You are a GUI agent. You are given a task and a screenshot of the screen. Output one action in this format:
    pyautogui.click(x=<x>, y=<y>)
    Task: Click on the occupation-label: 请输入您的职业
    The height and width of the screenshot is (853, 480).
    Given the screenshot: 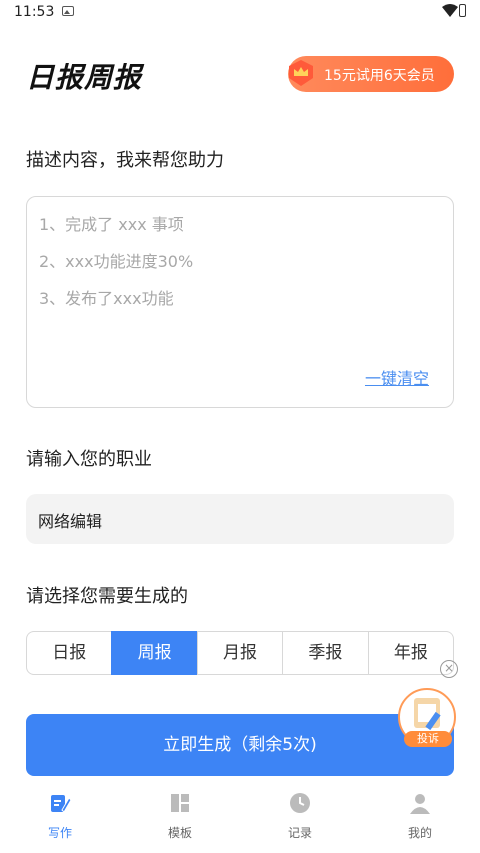 What is the action you would take?
    pyautogui.click(x=89, y=459)
    